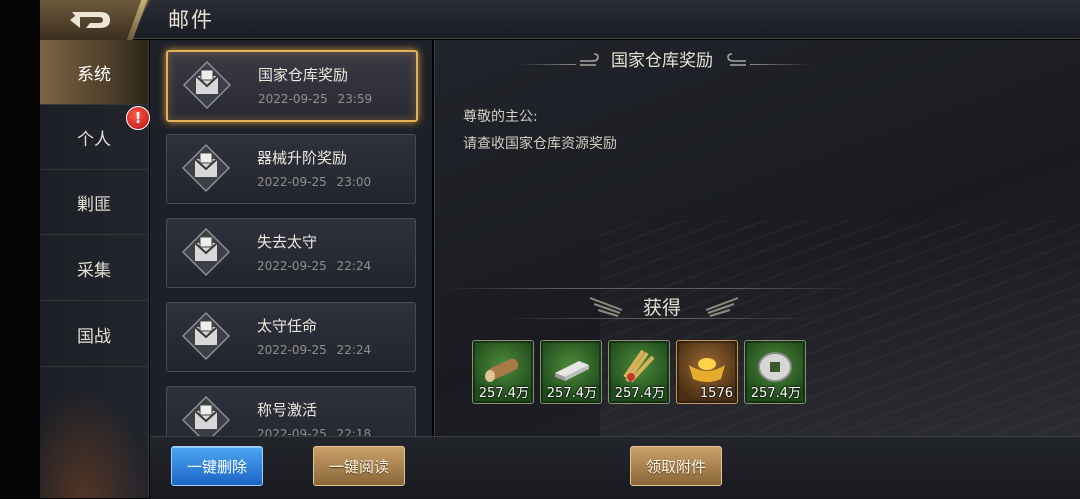 Image resolution: width=1080 pixels, height=499 pixels. Describe the element at coordinates (540, 144) in the screenshot. I see `mail-body: 请查收国家仓库资源奖励` at that location.